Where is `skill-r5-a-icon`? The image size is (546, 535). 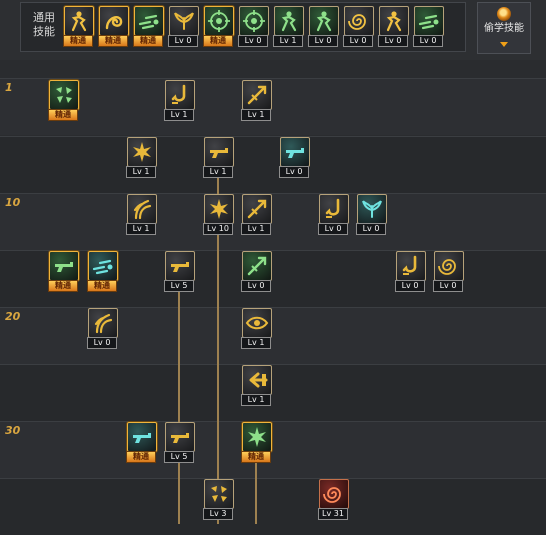
skill-r5-a-icon is located at coordinates (103, 323).